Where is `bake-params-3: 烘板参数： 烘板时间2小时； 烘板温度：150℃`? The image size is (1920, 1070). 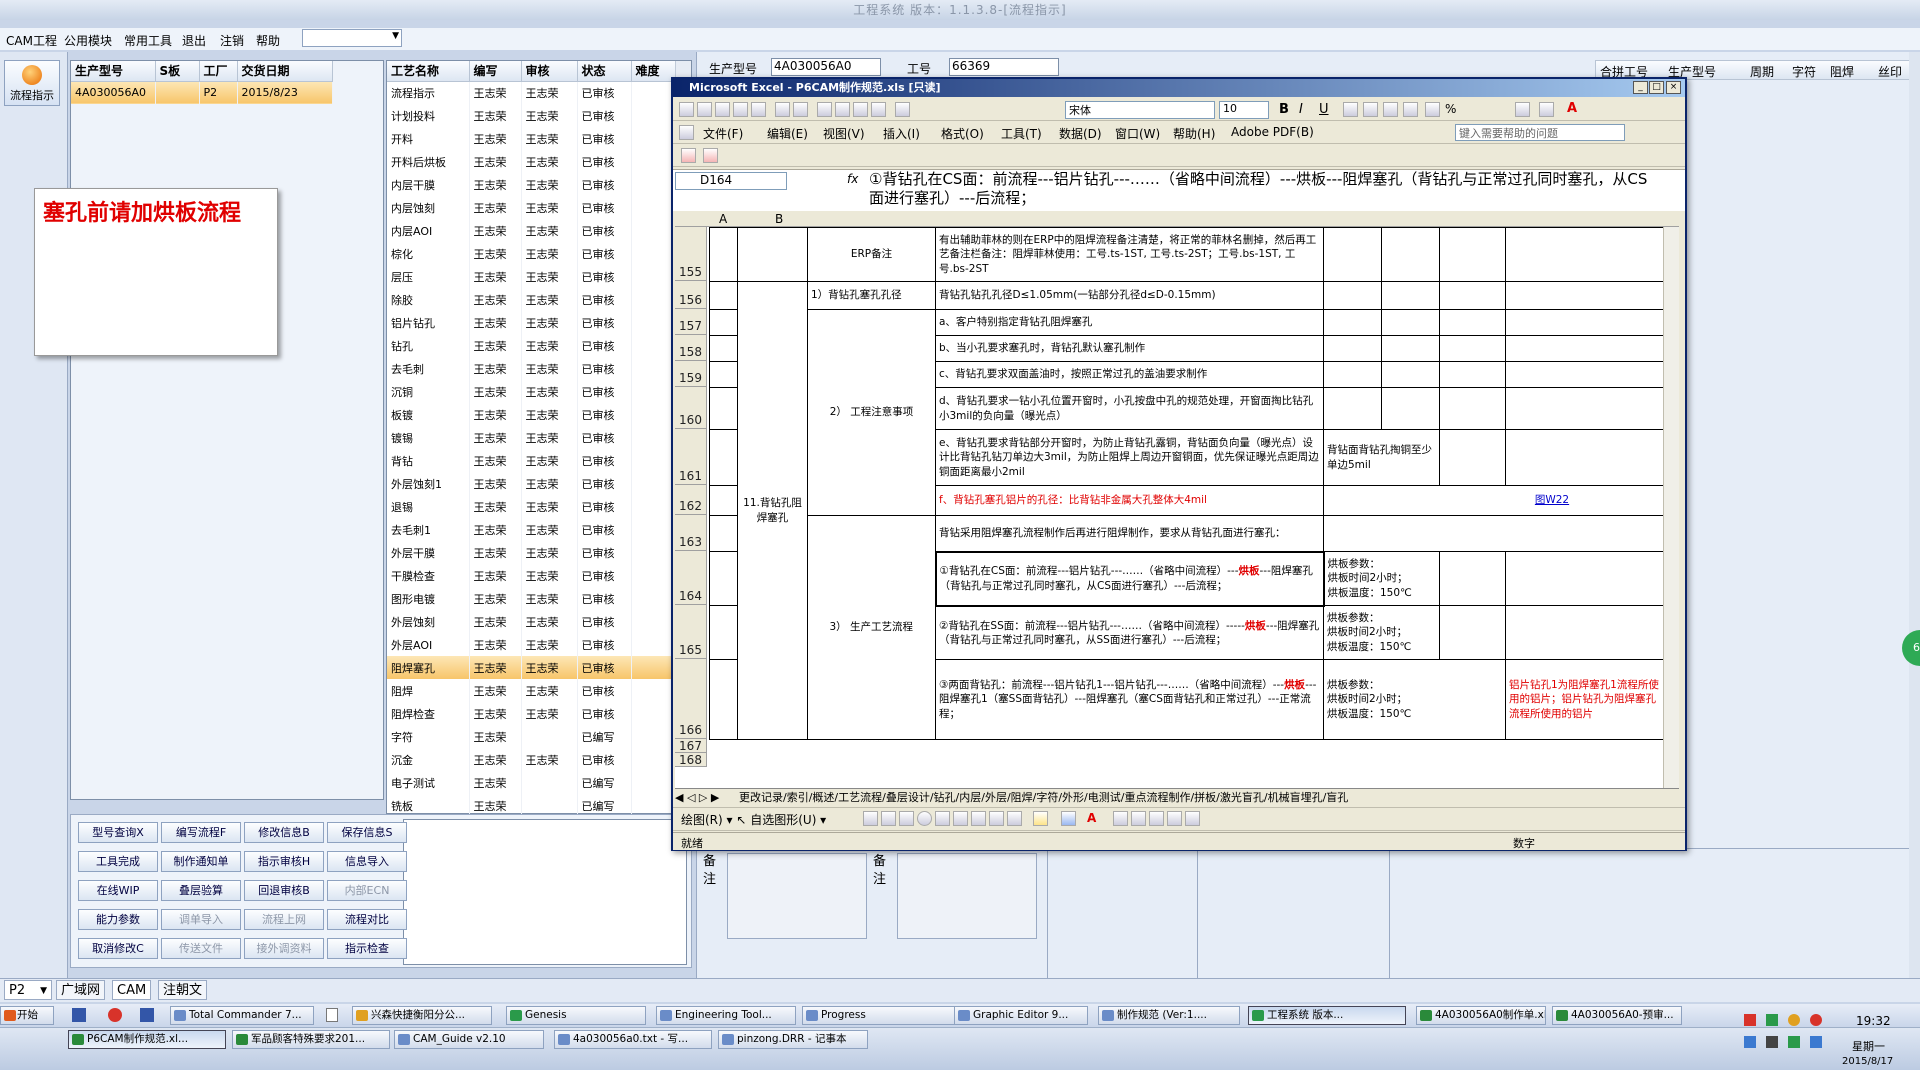
bake-params-3: 烘板参数： 烘板时间2小时； 烘板温度：150℃ is located at coordinates (1414, 699).